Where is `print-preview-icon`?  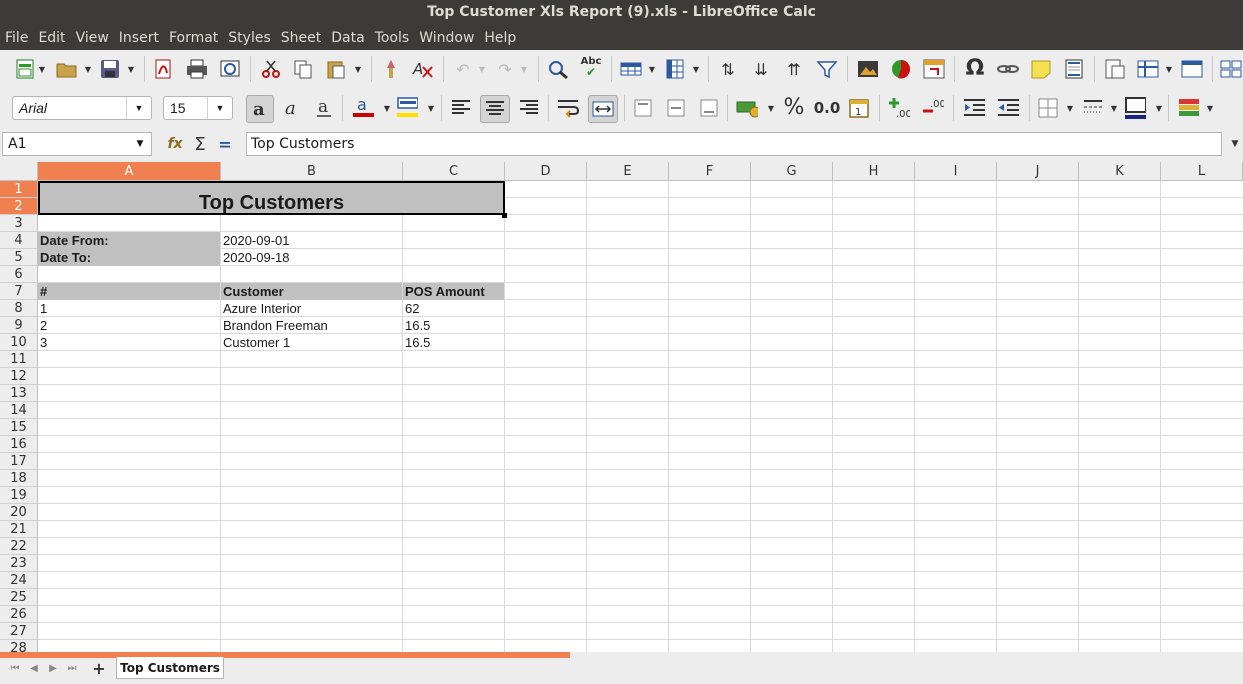 print-preview-icon is located at coordinates (230, 69).